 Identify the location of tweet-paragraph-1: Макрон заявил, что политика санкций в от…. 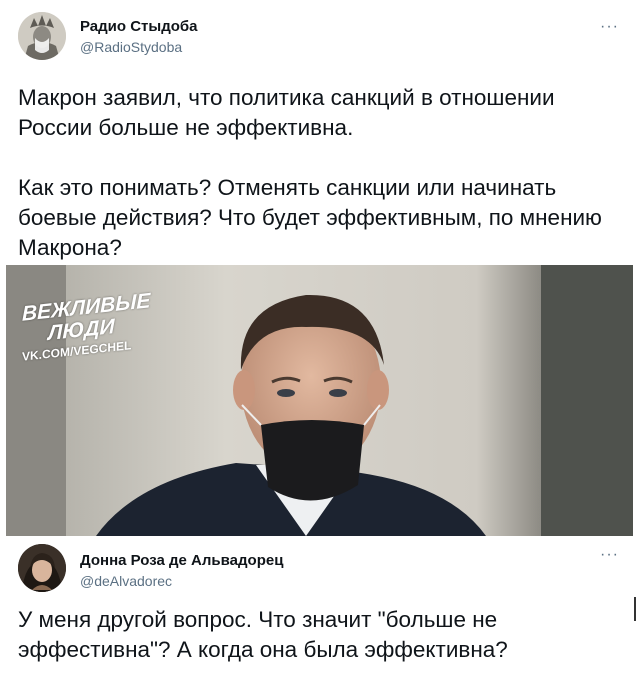
(286, 112).